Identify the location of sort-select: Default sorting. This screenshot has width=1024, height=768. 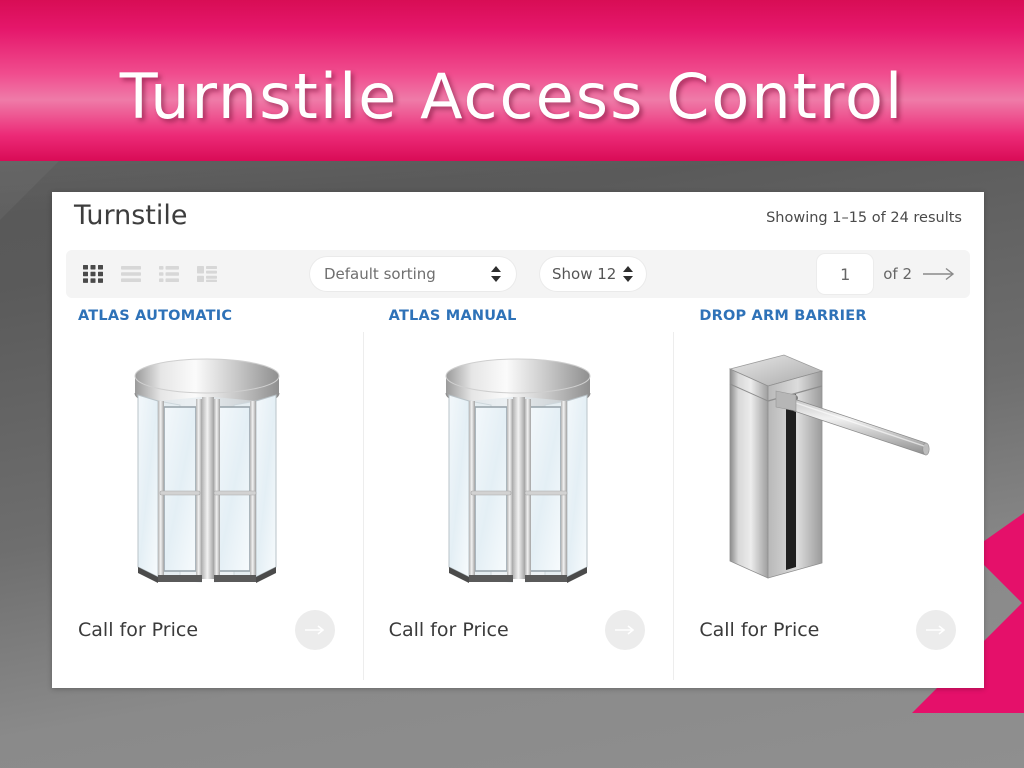
(413, 274).